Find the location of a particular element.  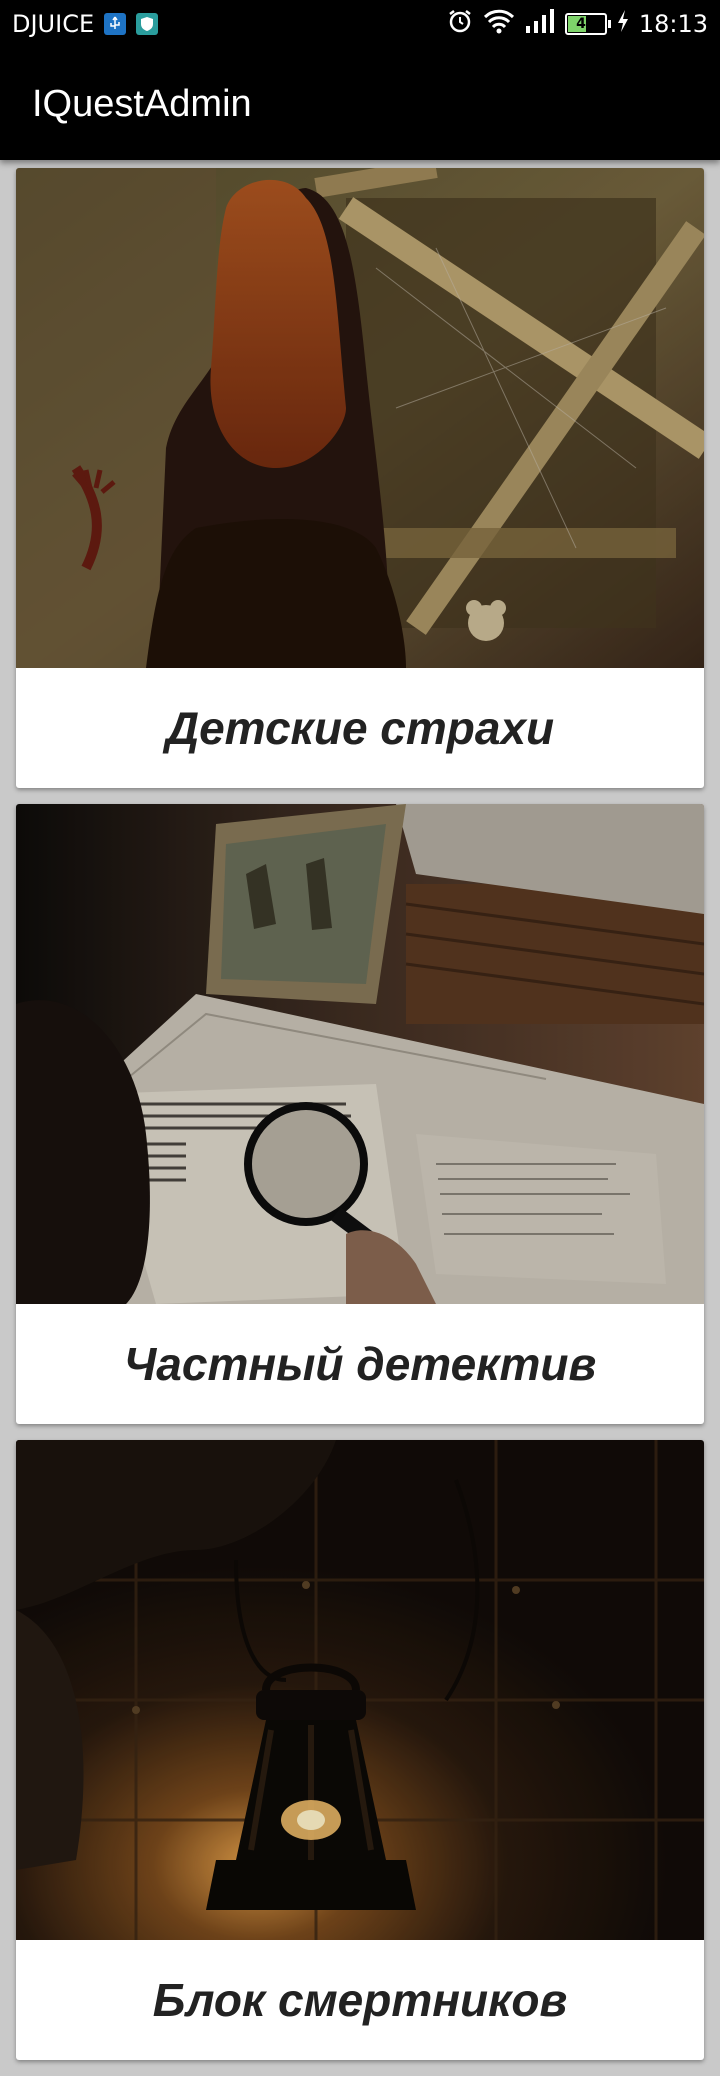

quest-title: Детские страхи is located at coordinates (360, 728).